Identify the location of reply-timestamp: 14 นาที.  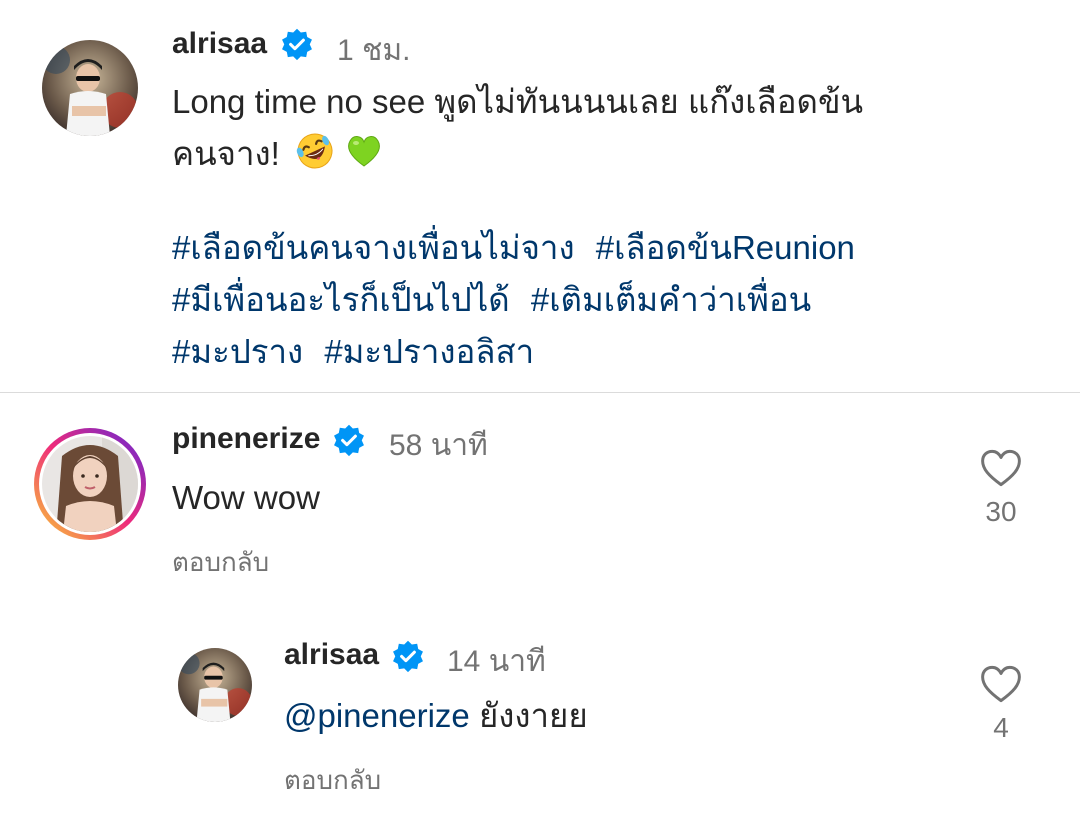
(496, 661).